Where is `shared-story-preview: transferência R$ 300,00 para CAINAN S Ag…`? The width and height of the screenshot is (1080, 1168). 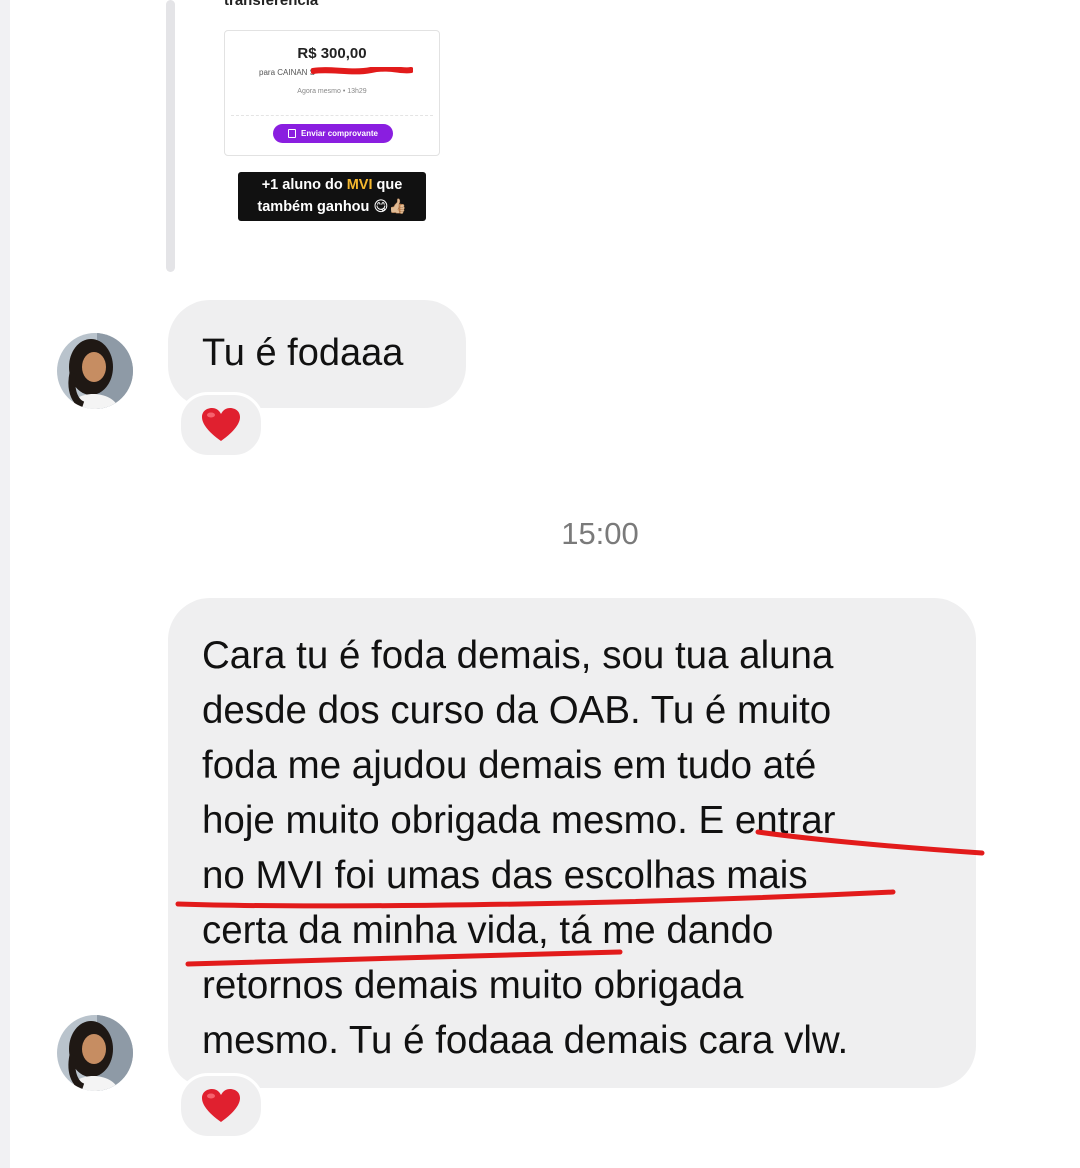
shared-story-preview: transferência R$ 300,00 para CAINAN S Ag… is located at coordinates (330, 120).